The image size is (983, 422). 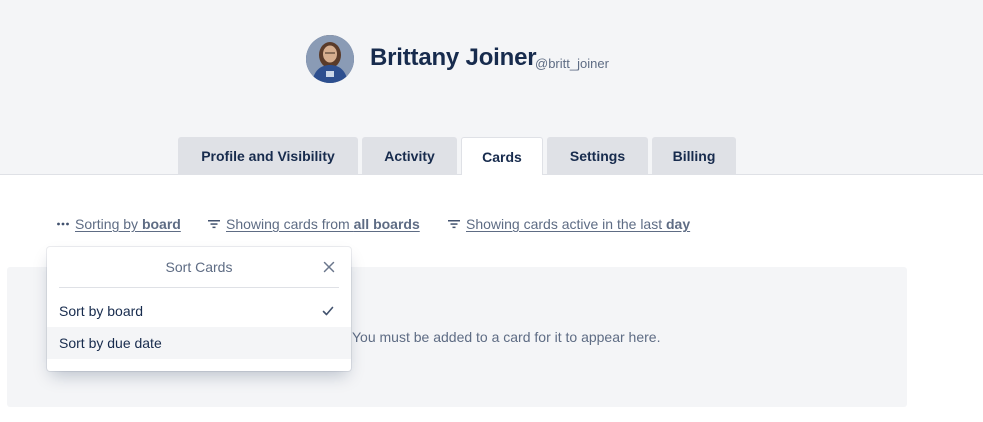 I want to click on boards-filter-link: Showing cards from all boards, so click(x=313, y=224).